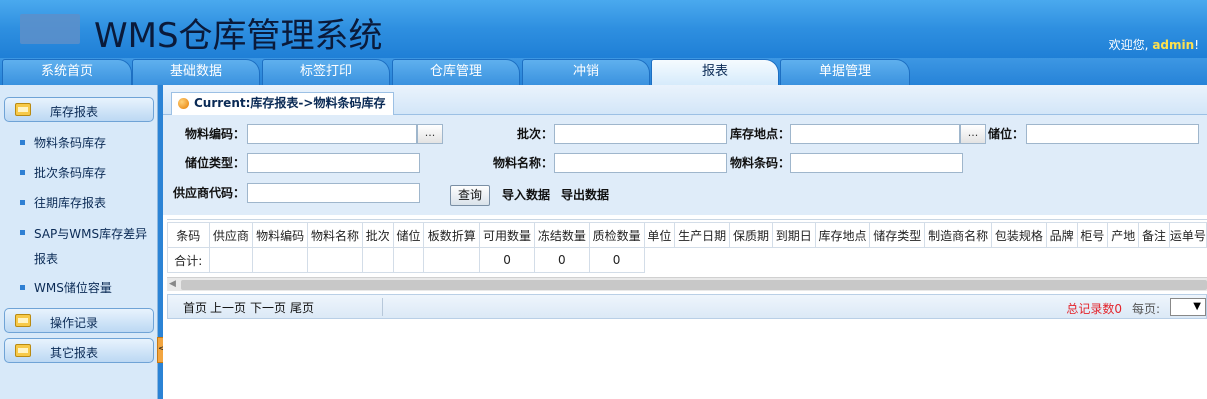 Image resolution: width=1207 pixels, height=399 pixels. I want to click on column-header: 备注, so click(1154, 235).